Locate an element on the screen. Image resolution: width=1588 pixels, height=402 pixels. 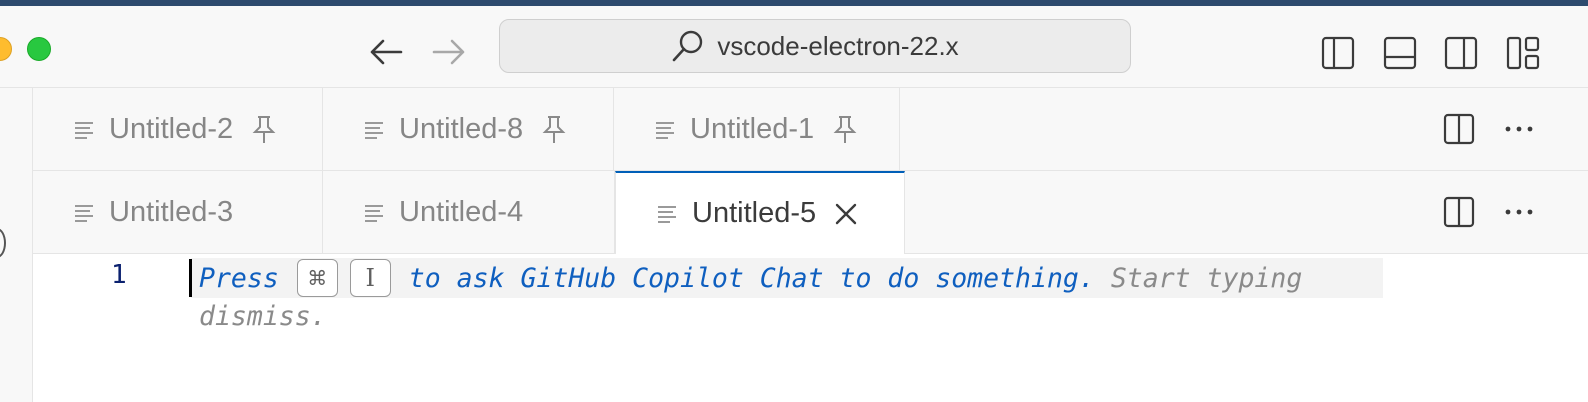
editor-tab: Untitled-3 is located at coordinates (178, 212).